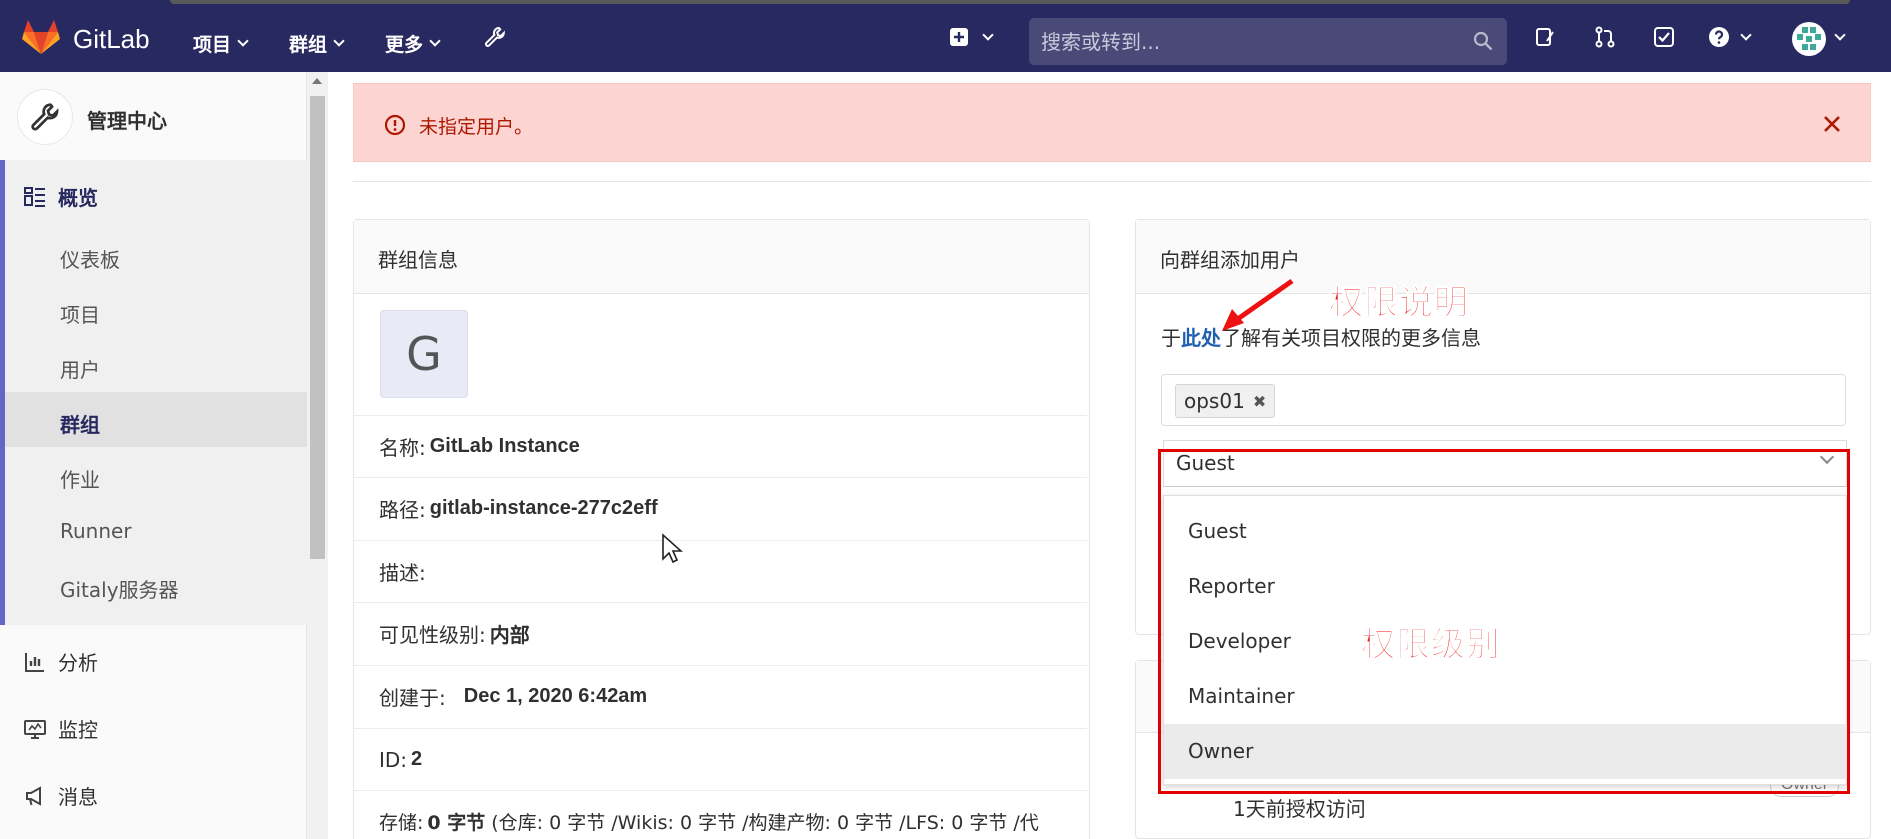 The height and width of the screenshot is (839, 1891). What do you see at coordinates (1431, 645) in the screenshot?
I see `annotation-permission-level: 权限级别` at bounding box center [1431, 645].